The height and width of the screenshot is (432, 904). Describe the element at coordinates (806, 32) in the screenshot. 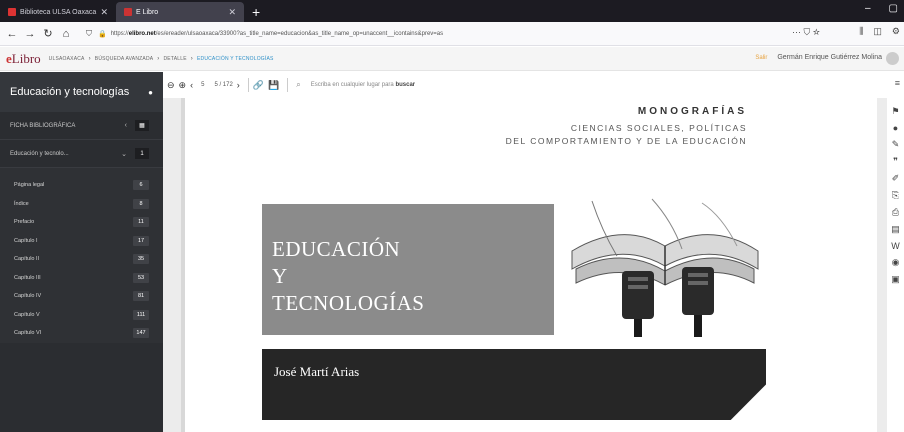

I see `url-actions: ··· ⛉ ☆` at that location.